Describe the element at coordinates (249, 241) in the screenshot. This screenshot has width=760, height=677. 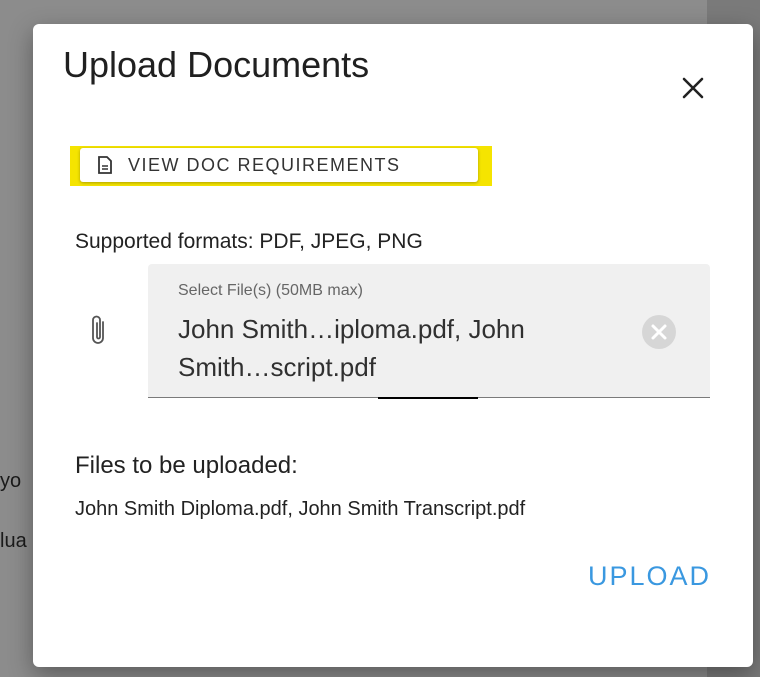
I see `supported-formats-text: Supported formats: PDF, JPEG, PNG` at that location.